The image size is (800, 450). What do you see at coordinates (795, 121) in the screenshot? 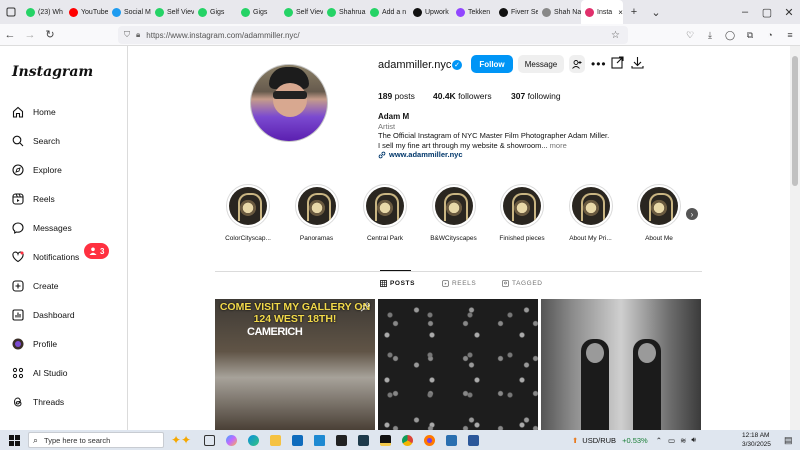
I see `scrollbar-thumb` at bounding box center [795, 121].